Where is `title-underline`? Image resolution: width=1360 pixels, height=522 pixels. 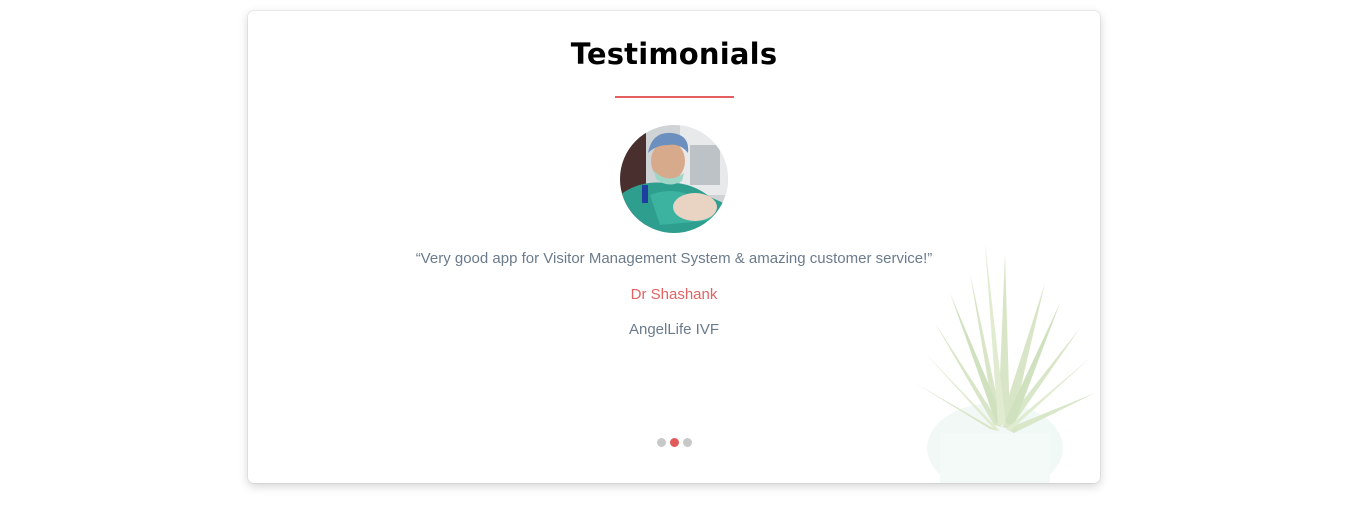
title-underline is located at coordinates (674, 97).